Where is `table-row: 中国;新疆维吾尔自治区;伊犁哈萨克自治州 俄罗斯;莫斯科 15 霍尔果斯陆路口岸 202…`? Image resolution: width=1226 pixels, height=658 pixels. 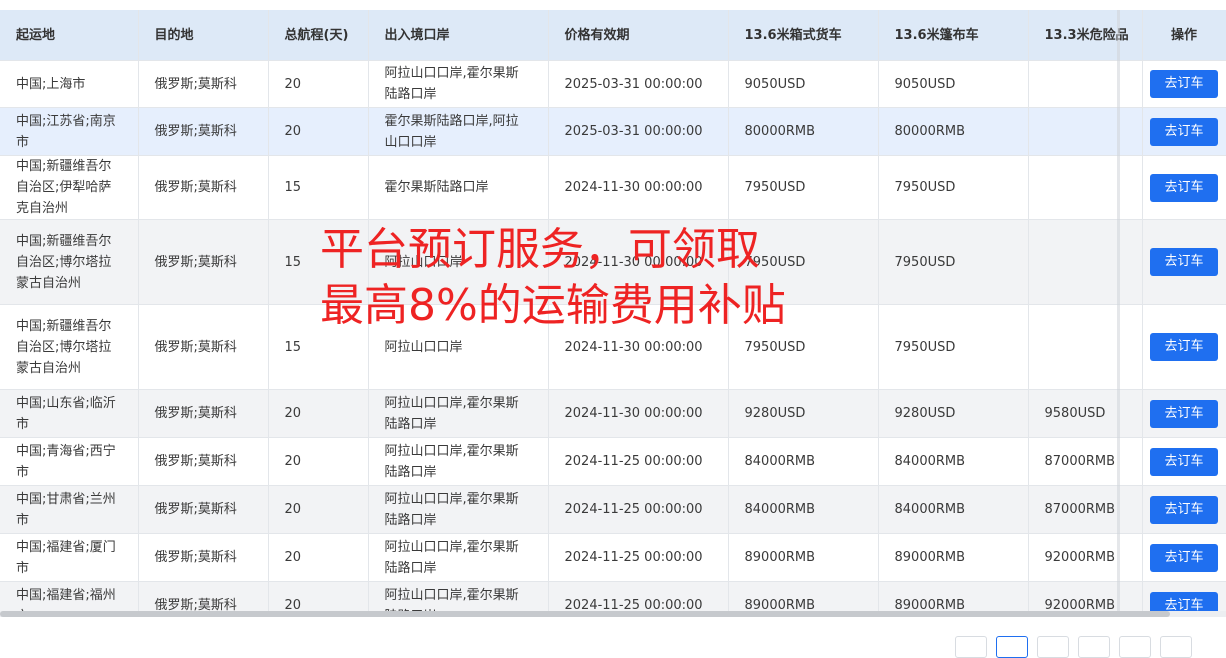
table-row: 中国;新疆维吾尔自治区;伊犁哈萨克自治州 俄罗斯;莫斯科 15 霍尔果斯陆路口岸 202… is located at coordinates (613, 187).